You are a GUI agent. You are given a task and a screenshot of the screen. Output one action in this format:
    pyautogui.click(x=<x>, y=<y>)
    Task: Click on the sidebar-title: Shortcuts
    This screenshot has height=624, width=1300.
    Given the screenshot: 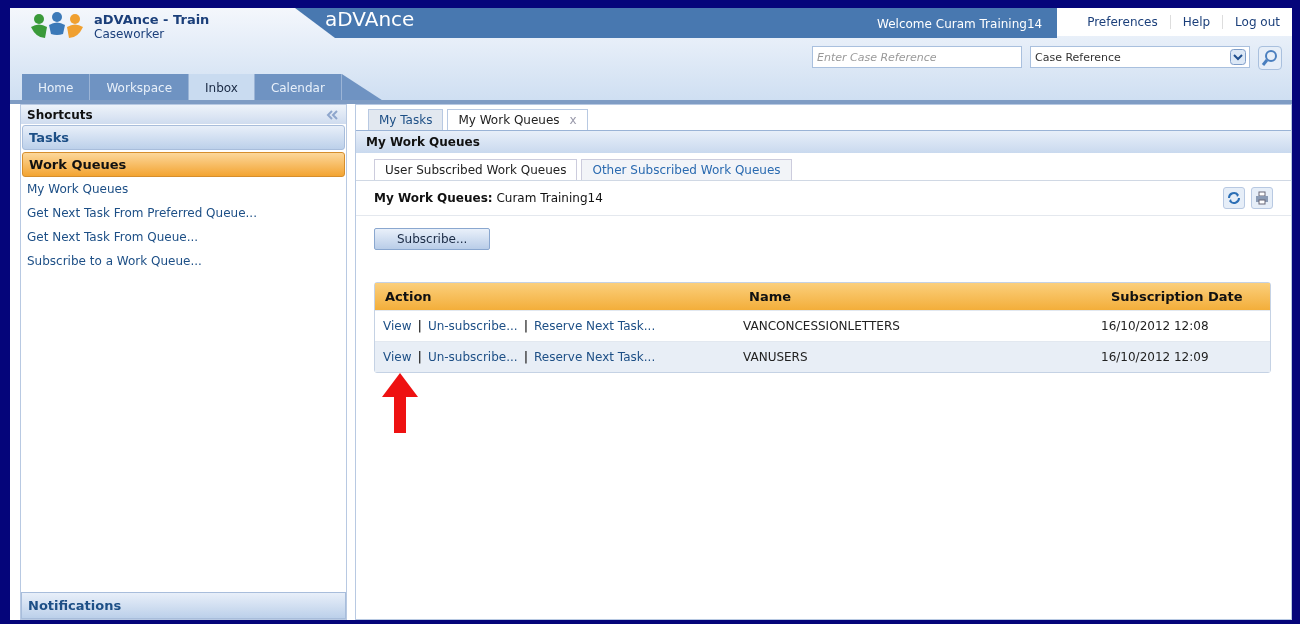 What is the action you would take?
    pyautogui.click(x=60, y=115)
    